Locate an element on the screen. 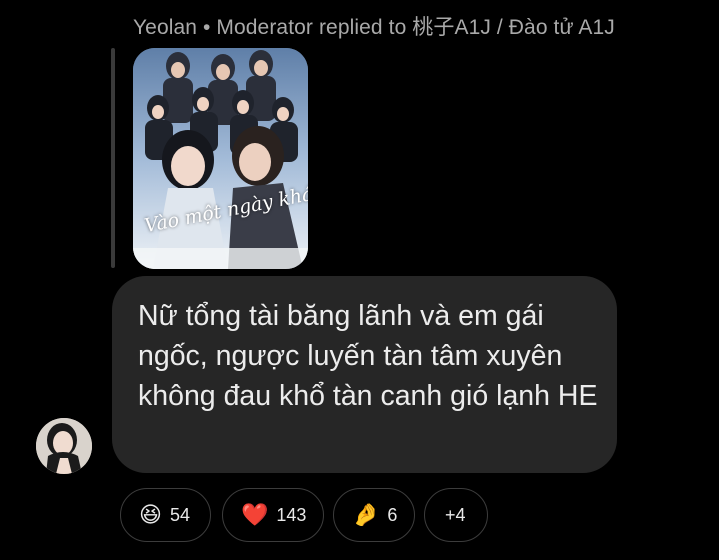  more-reactions-count: +4 is located at coordinates (455, 514).